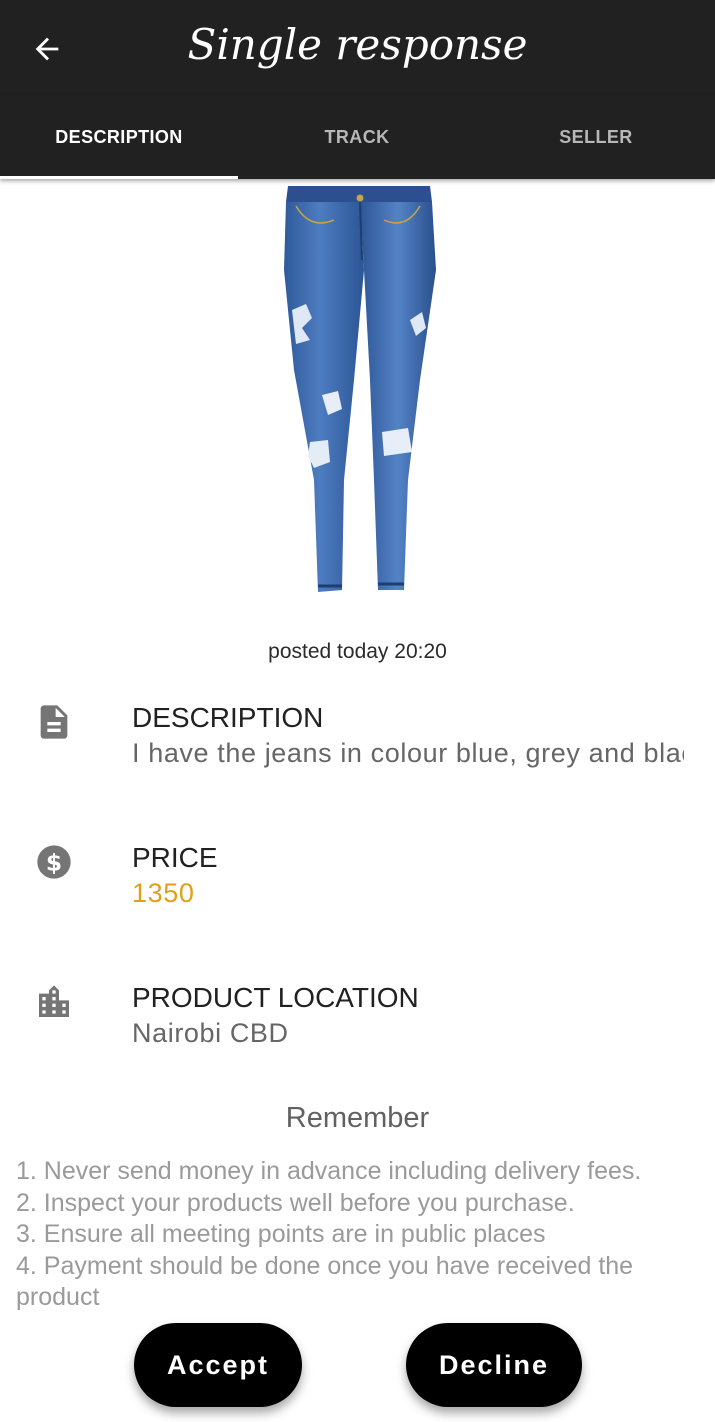 The width and height of the screenshot is (715, 1422). Describe the element at coordinates (357, 1118) in the screenshot. I see `remember-title: Remember` at that location.